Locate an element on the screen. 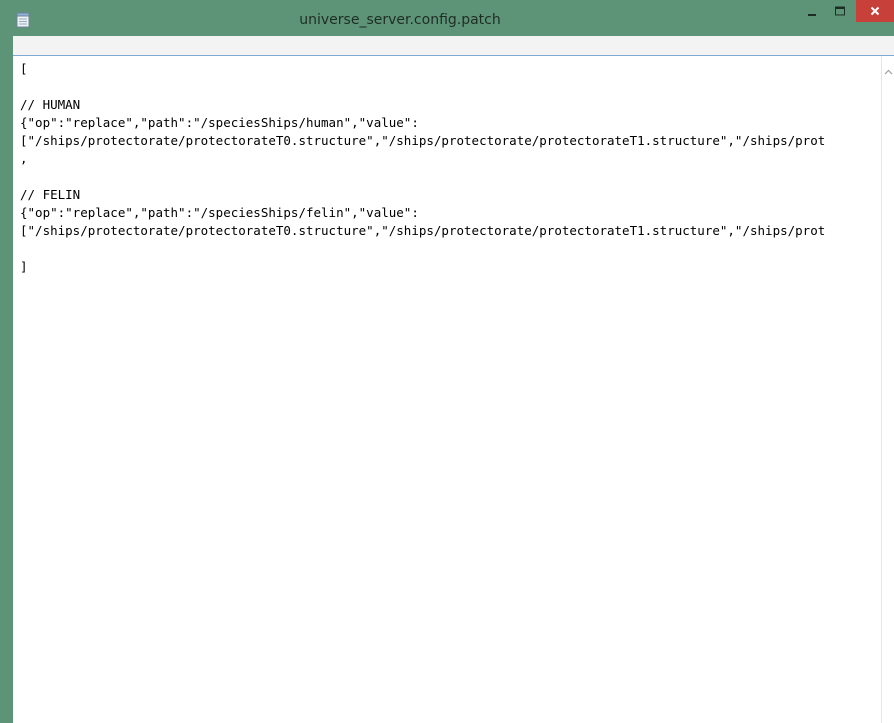  minimize-icon is located at coordinates (812, 11).